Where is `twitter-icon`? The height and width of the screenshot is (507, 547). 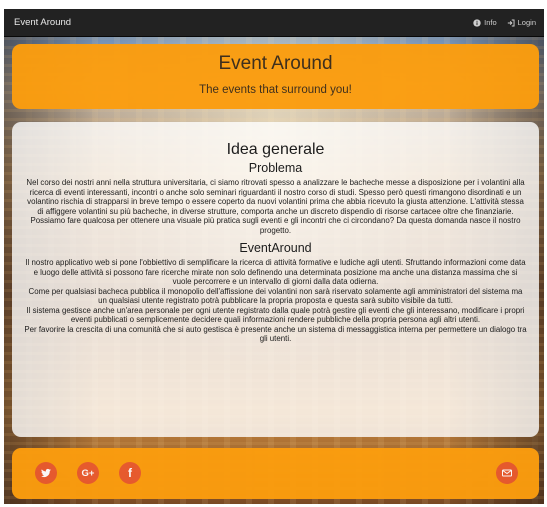 twitter-icon is located at coordinates (46, 473).